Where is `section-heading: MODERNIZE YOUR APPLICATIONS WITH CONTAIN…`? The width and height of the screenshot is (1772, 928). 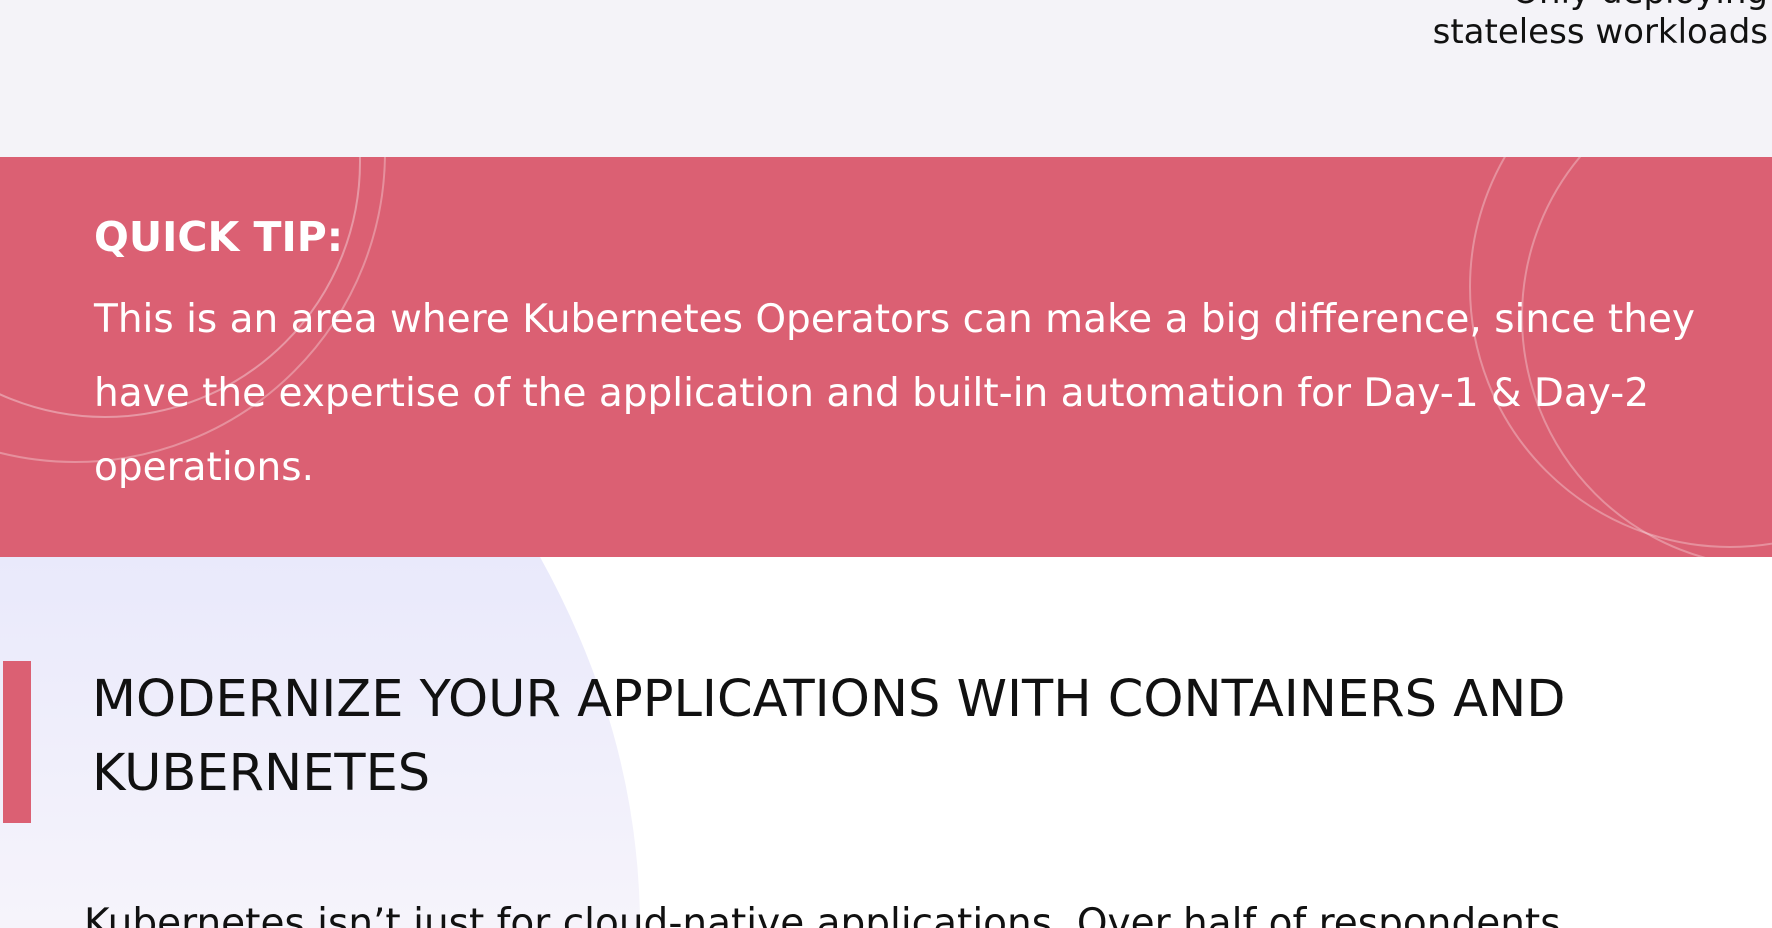 section-heading: MODERNIZE YOUR APPLICATIONS WITH CONTAIN… is located at coordinates (829, 736).